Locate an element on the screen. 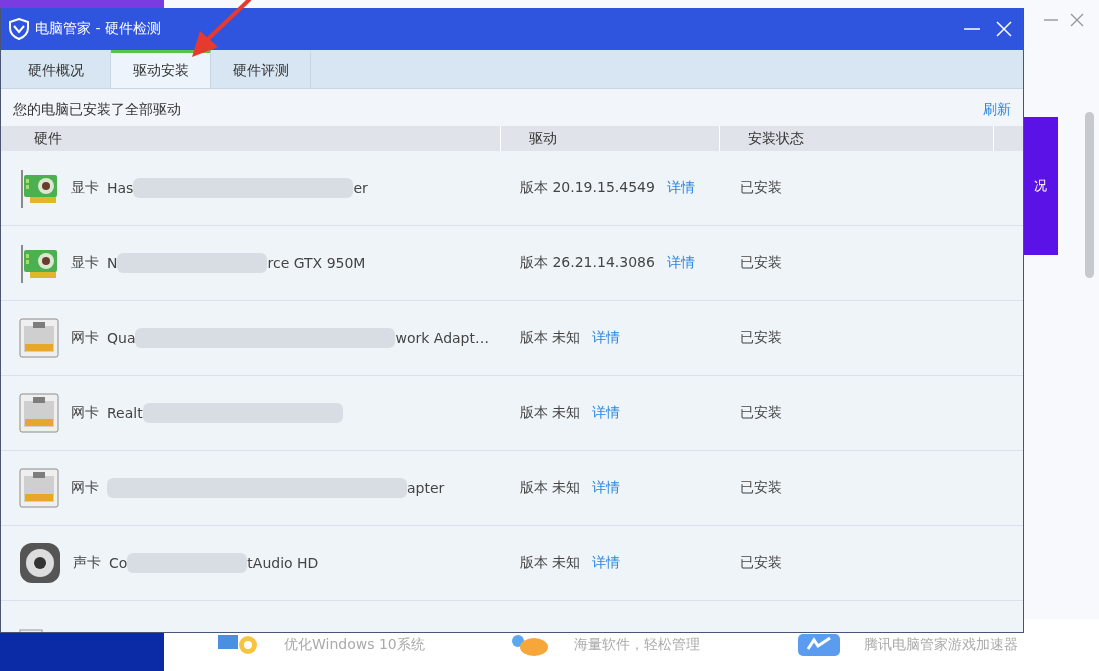  hardware-name: er is located at coordinates (360, 188).